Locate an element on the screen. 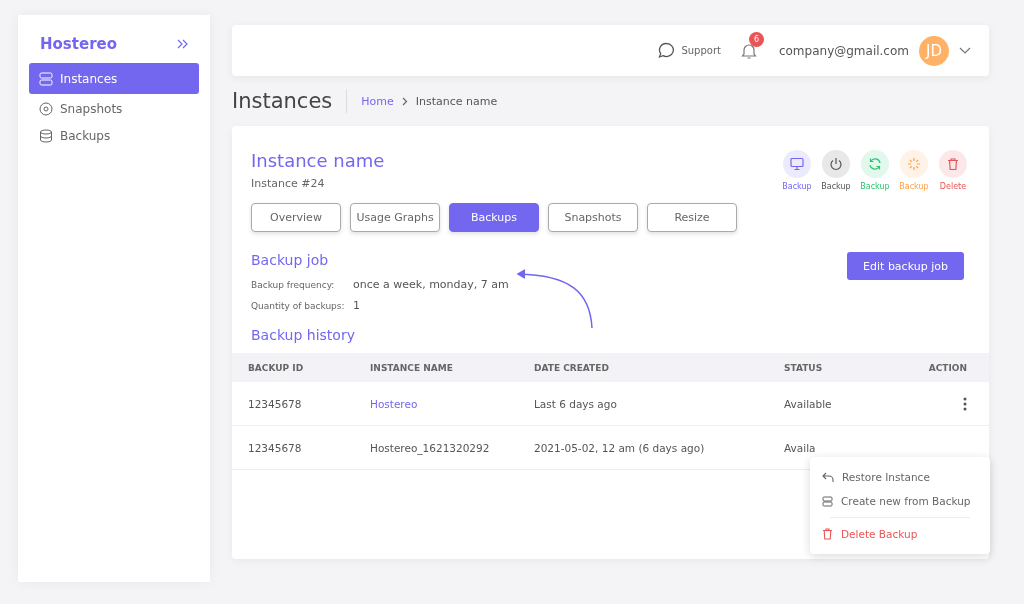 The width and height of the screenshot is (1024, 604). sidebar-item: Backups is located at coordinates (114, 136).